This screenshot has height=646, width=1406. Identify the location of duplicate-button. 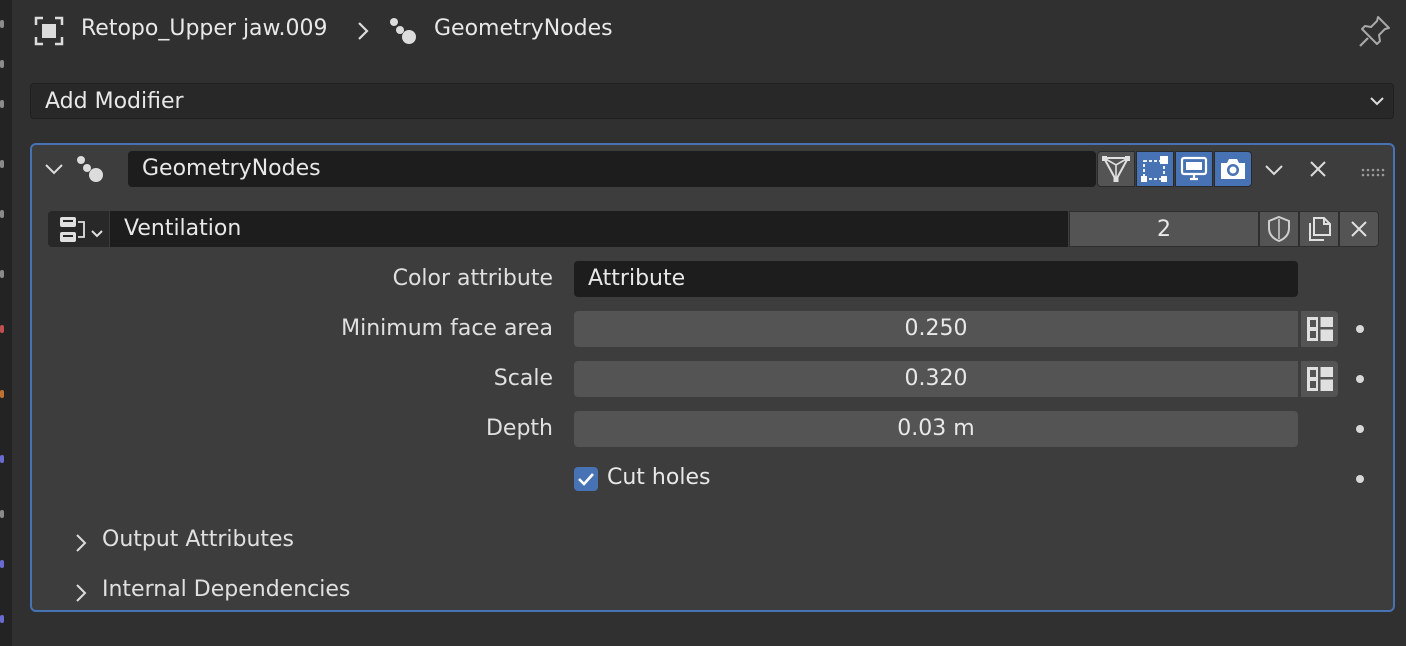
(1319, 229).